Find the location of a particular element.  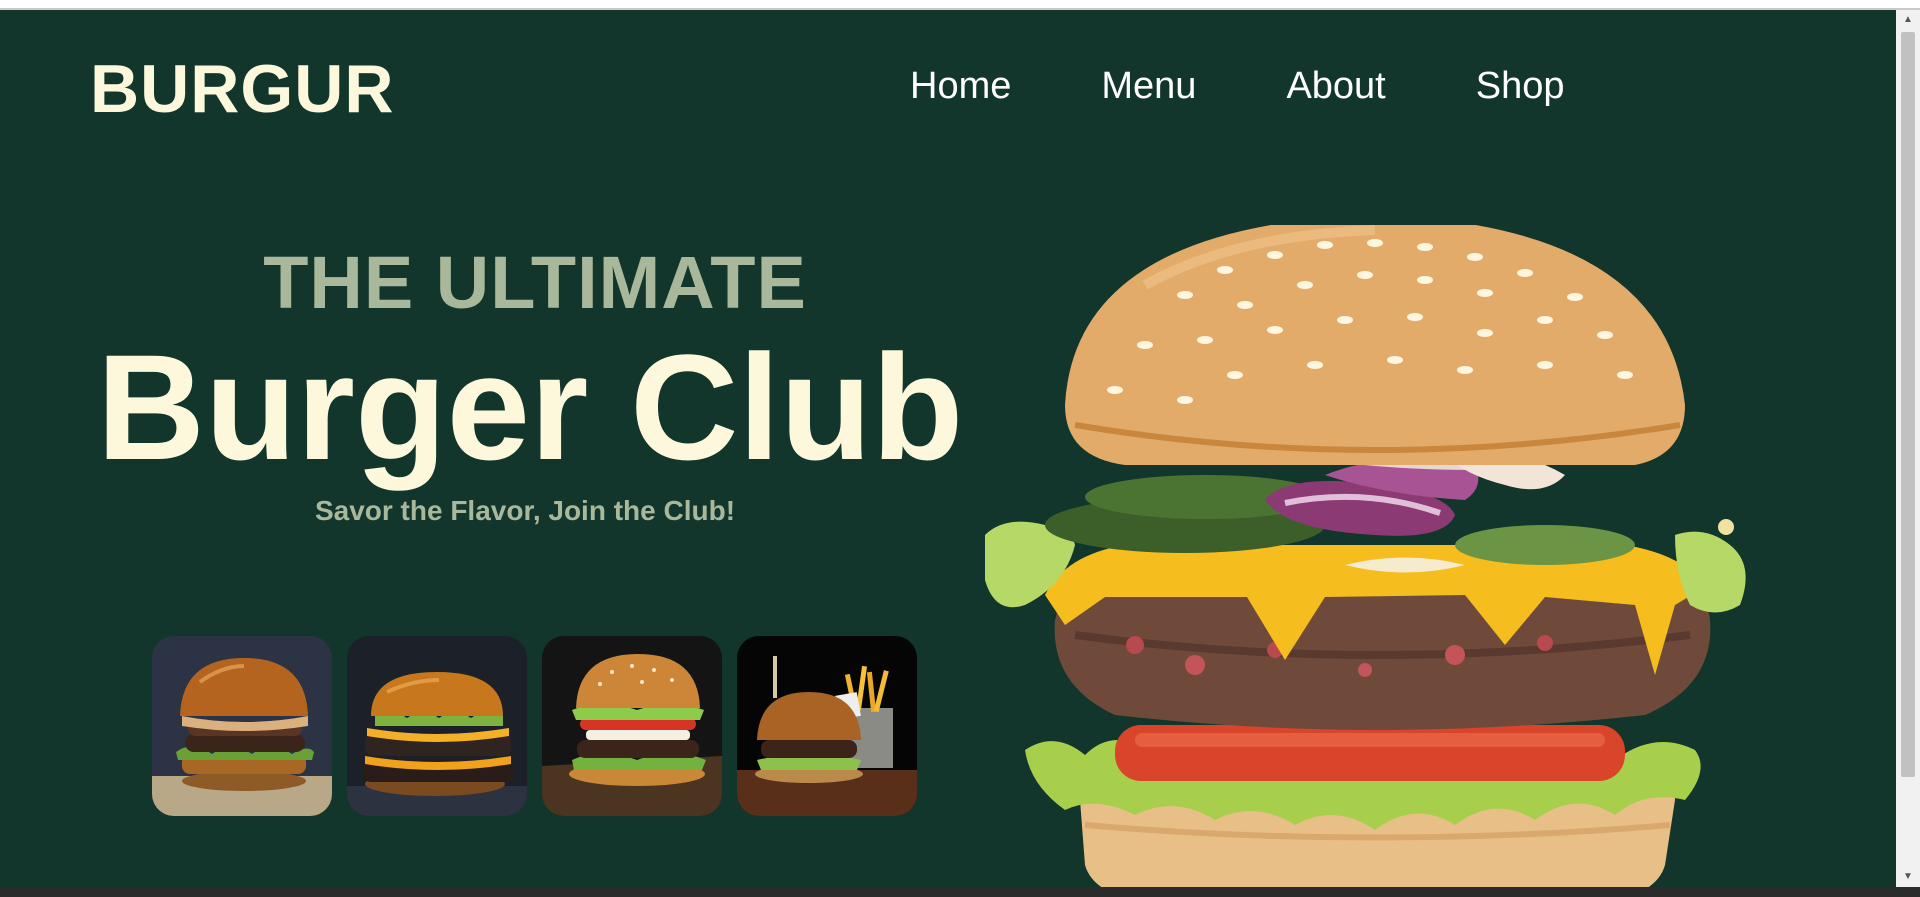

main-nav: Home Menu About Shop is located at coordinates (1237, 86).